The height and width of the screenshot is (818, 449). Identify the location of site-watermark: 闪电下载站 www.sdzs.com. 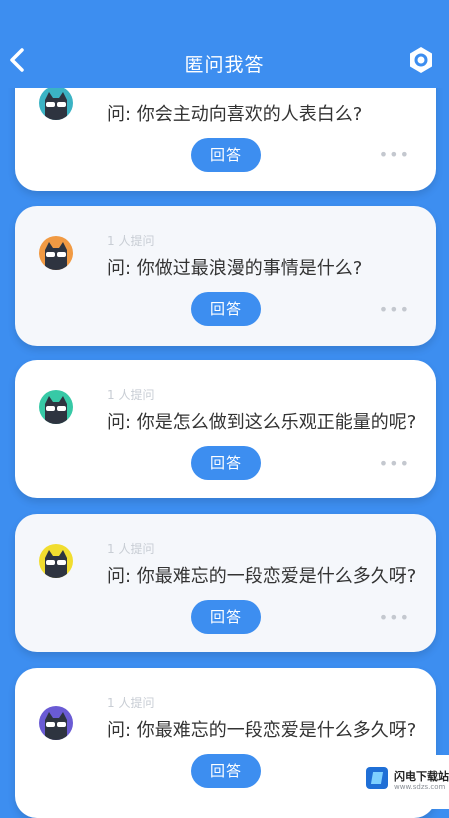
(403, 782).